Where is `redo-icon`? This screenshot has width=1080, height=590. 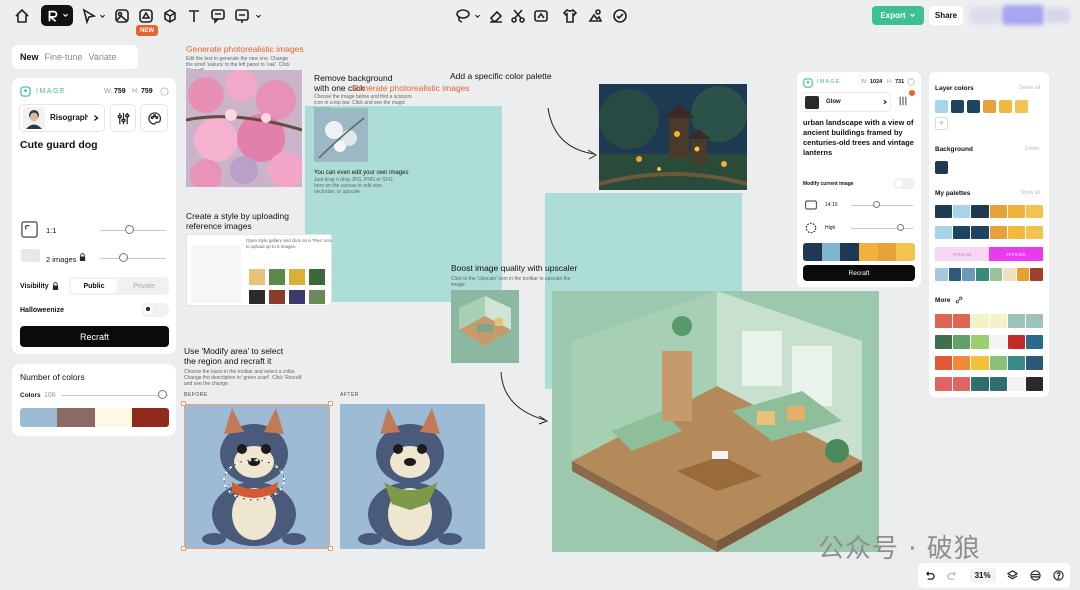 redo-icon is located at coordinates (952, 575).